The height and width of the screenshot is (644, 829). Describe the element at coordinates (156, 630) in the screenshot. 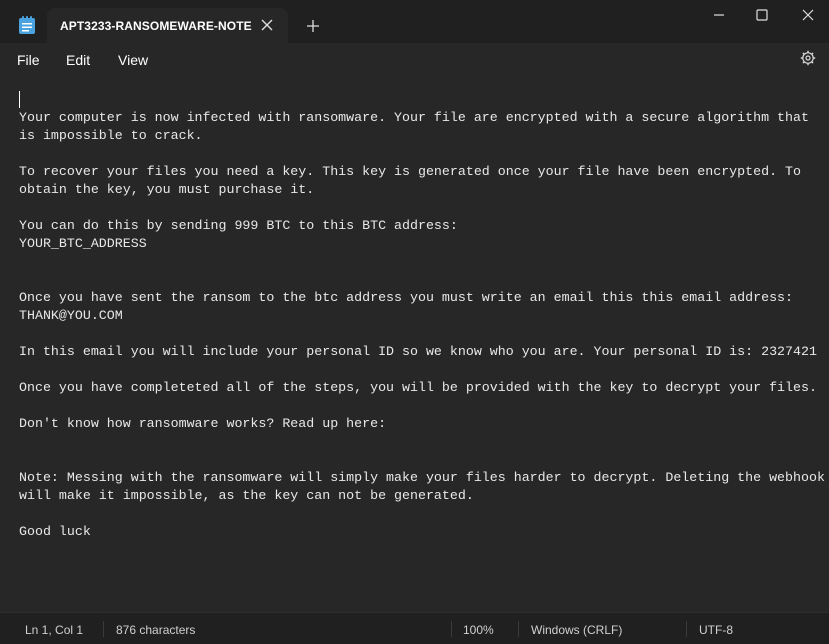

I see `status-character-count: 876 characters` at that location.